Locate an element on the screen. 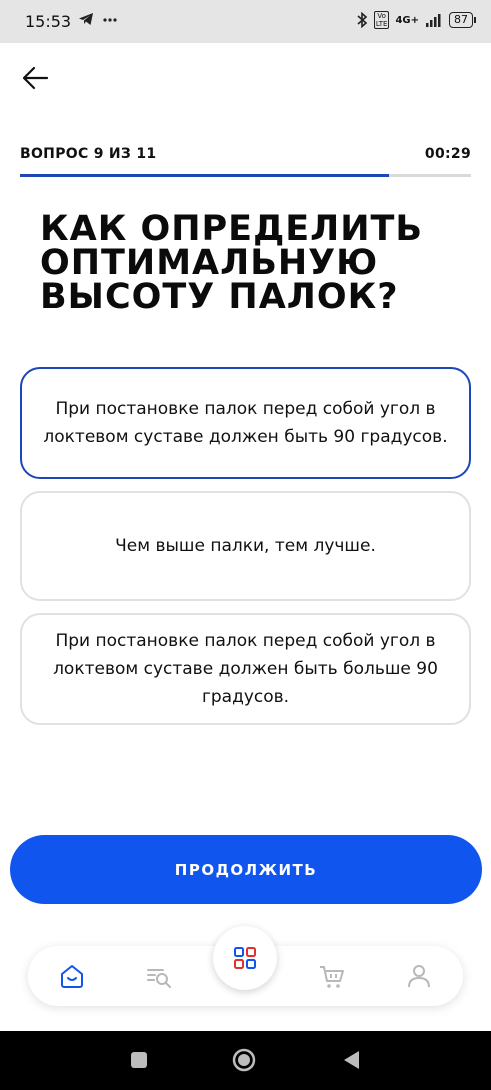 The width and height of the screenshot is (491, 1090). cart-icon is located at coordinates (332, 976).